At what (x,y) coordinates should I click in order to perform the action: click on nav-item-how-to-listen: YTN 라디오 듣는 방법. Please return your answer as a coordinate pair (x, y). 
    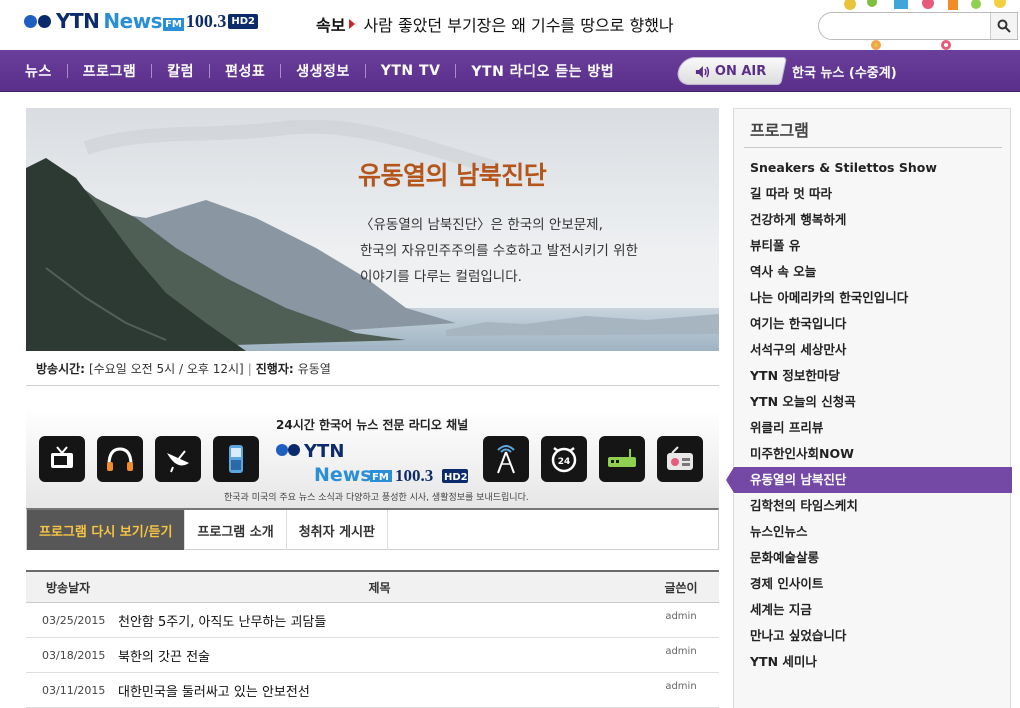
    Looking at the image, I should click on (542, 71).